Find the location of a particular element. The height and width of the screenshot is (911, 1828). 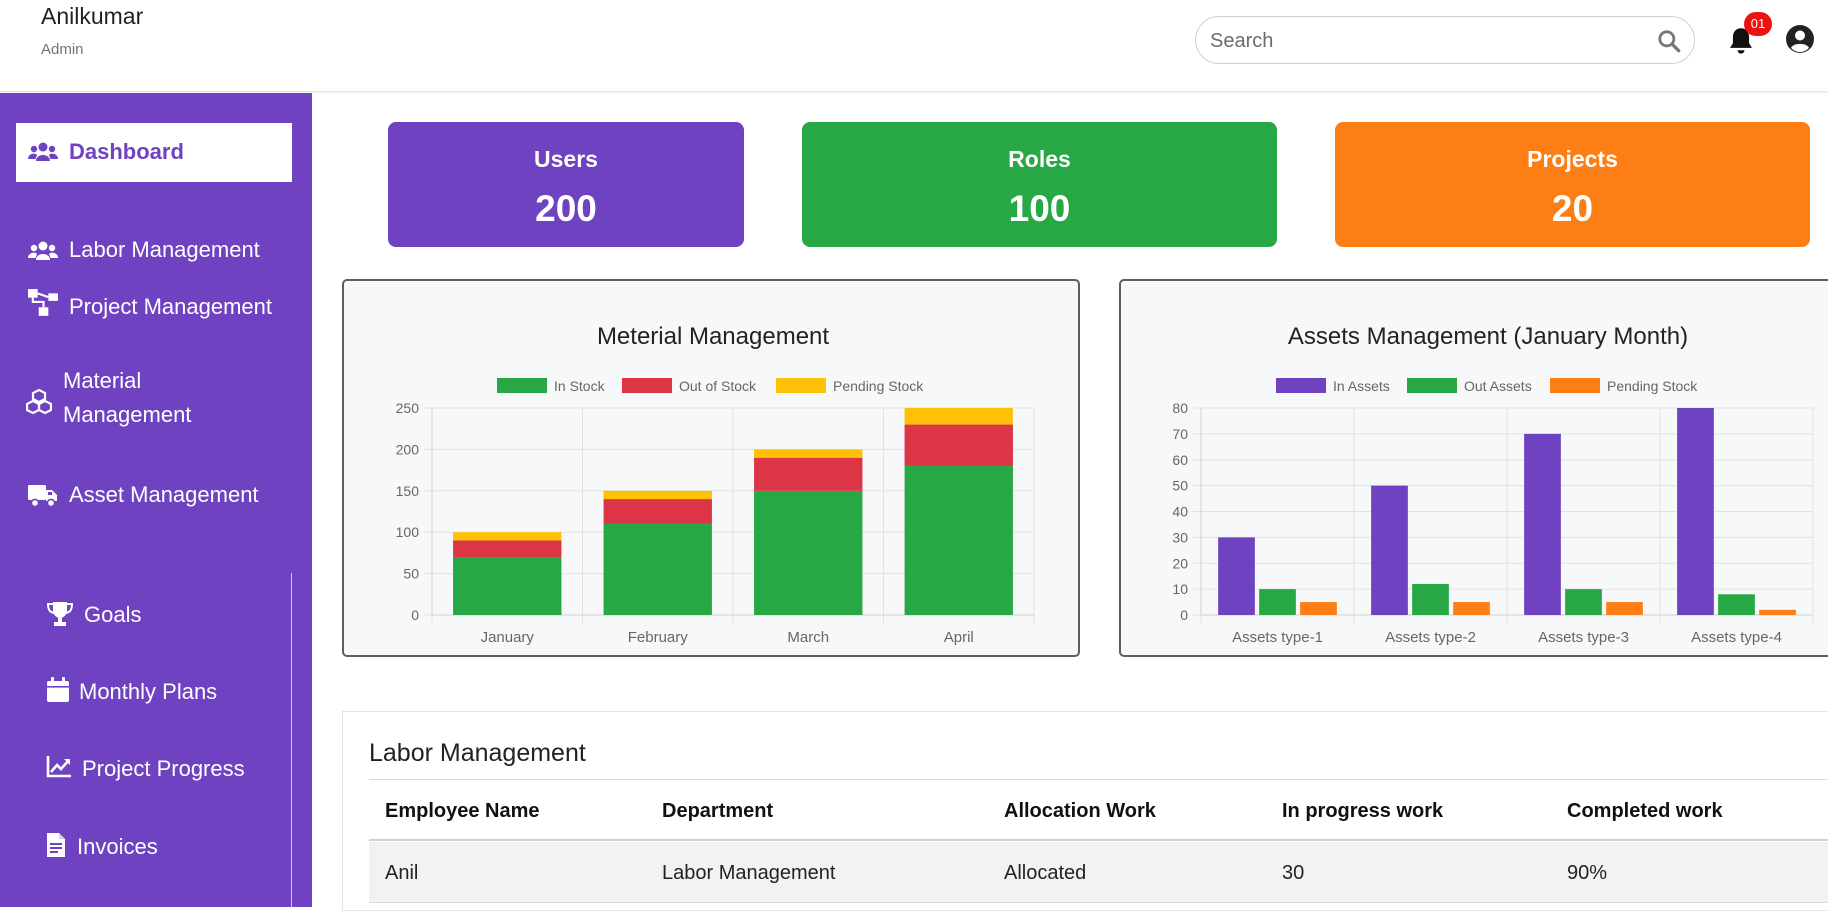

top-header: Anilkumar Admin 01 is located at coordinates (914, 46).